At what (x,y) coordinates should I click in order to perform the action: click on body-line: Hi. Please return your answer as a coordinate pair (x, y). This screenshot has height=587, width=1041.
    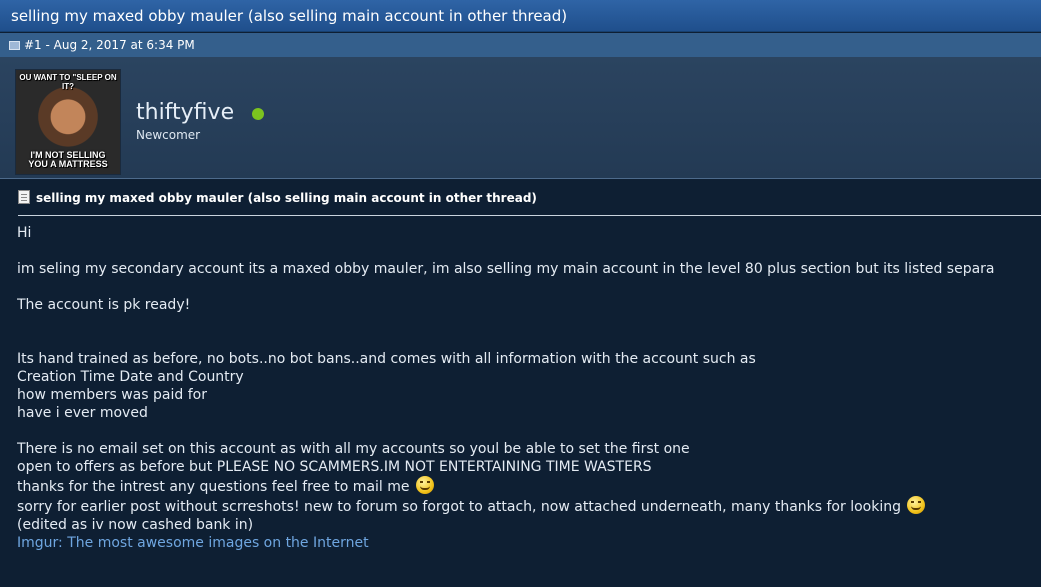
    Looking at the image, I should click on (24, 233).